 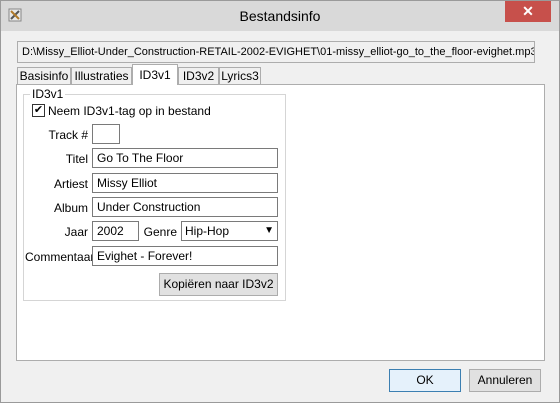 I want to click on year-label: Jaar, so click(x=76, y=232).